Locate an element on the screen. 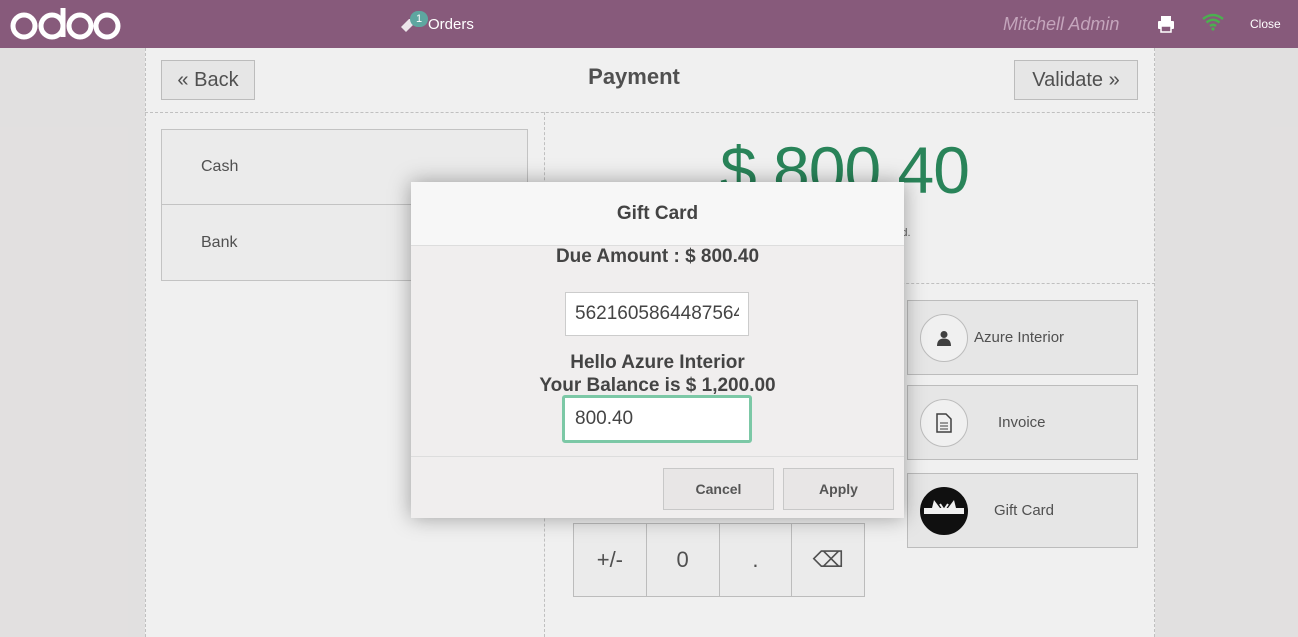 The height and width of the screenshot is (637, 1298). ticket-icon: 1 is located at coordinates (413, 23).